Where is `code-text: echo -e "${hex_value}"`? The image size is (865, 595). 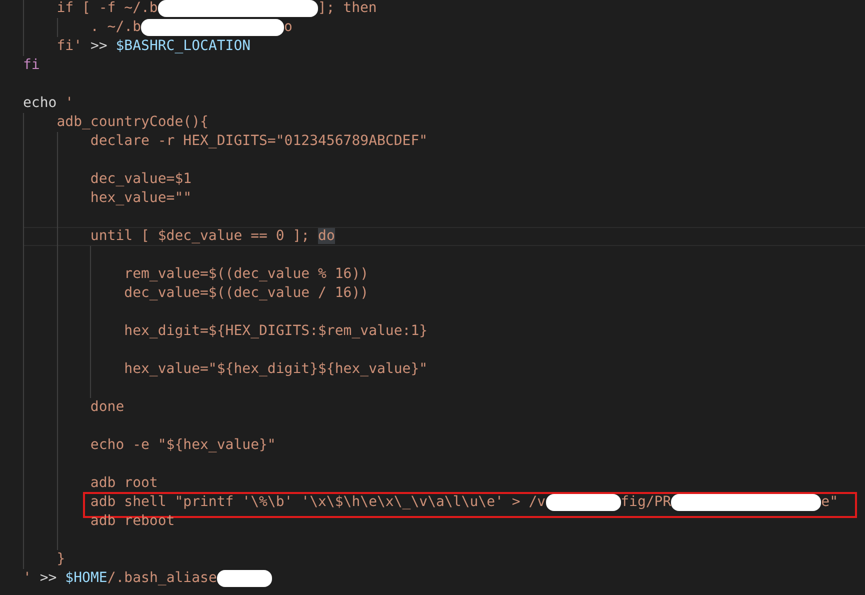
code-text: echo -e "${hex_value}" is located at coordinates (182, 445).